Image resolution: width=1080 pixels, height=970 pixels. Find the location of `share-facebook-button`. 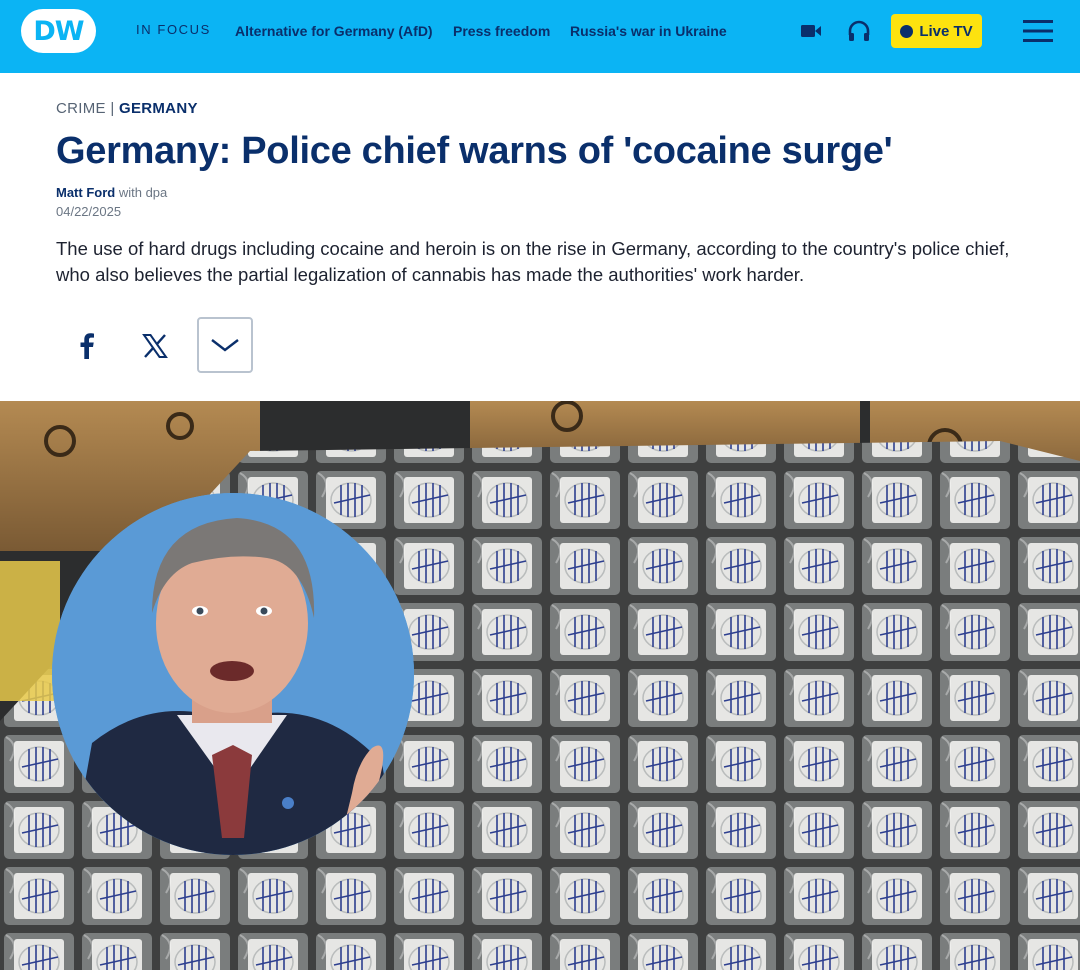

share-facebook-button is located at coordinates (86, 346).